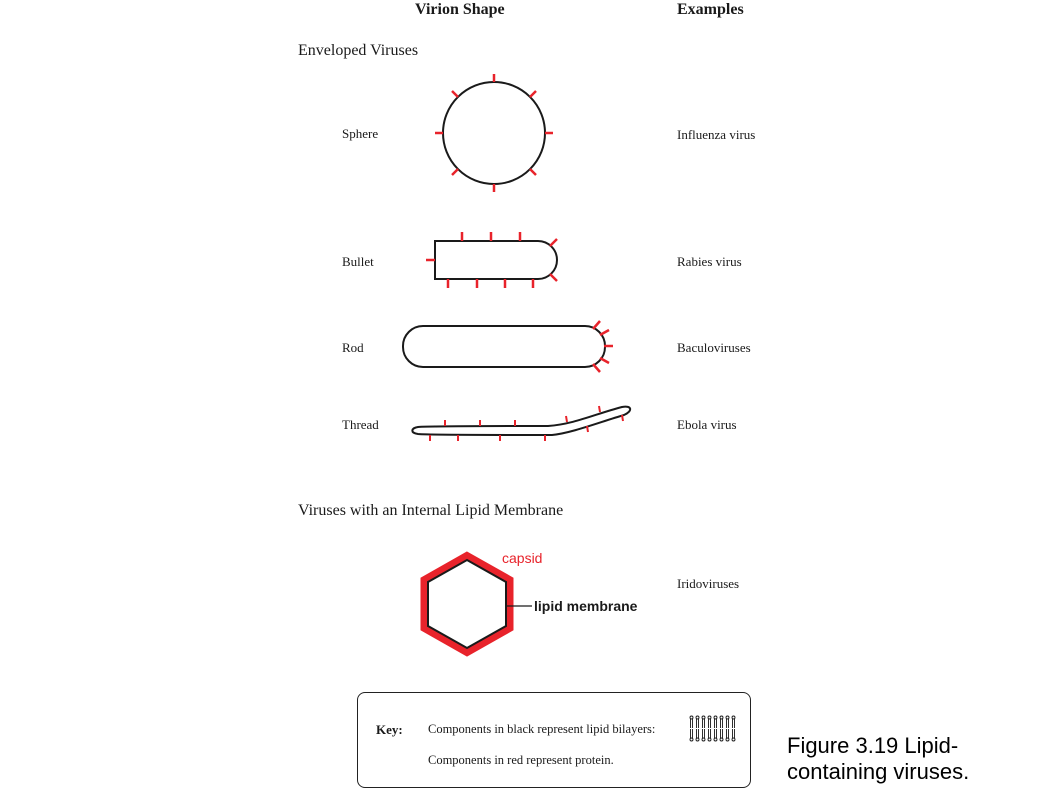 This screenshot has height=794, width=1058. I want to click on sphere-virion, so click(494, 133).